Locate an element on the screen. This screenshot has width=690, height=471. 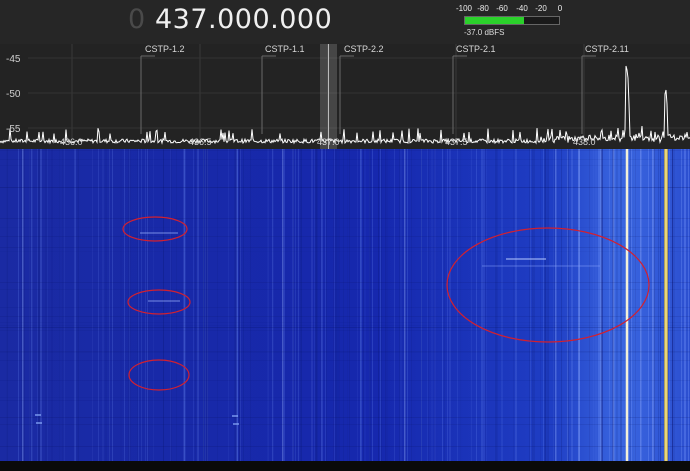
y-tick-label: -45 is located at coordinates (13, 59).